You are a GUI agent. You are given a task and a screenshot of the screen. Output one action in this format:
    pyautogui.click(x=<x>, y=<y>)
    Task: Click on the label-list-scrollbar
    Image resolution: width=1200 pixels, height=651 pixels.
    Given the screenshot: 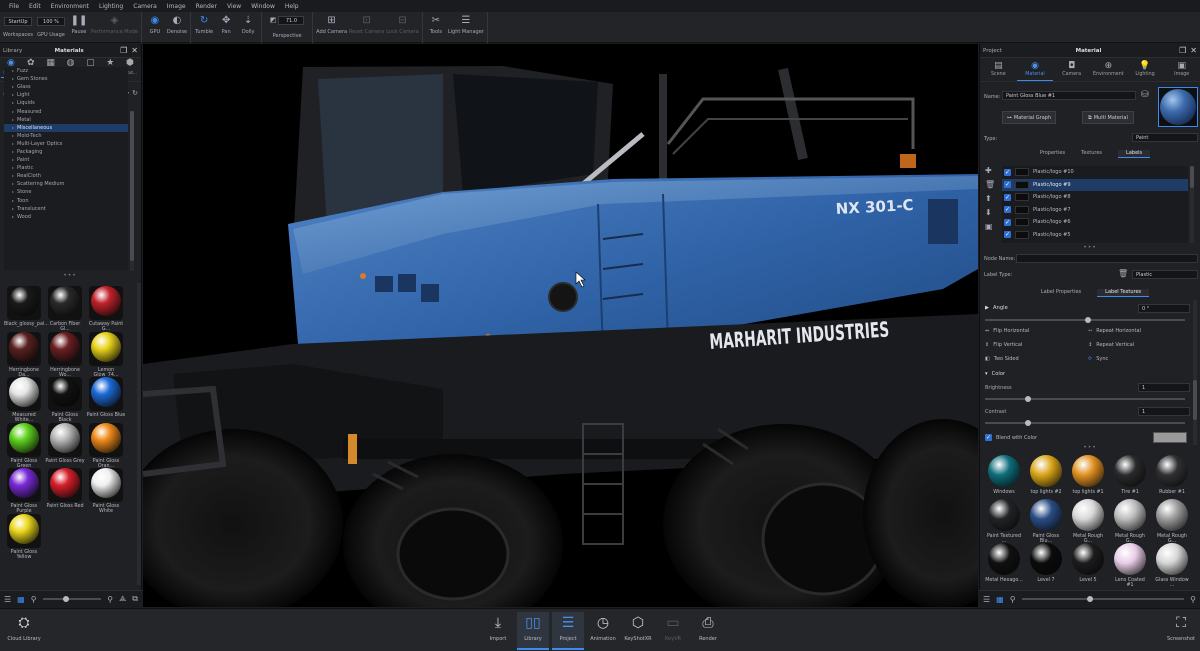 What is the action you would take?
    pyautogui.click(x=1192, y=204)
    